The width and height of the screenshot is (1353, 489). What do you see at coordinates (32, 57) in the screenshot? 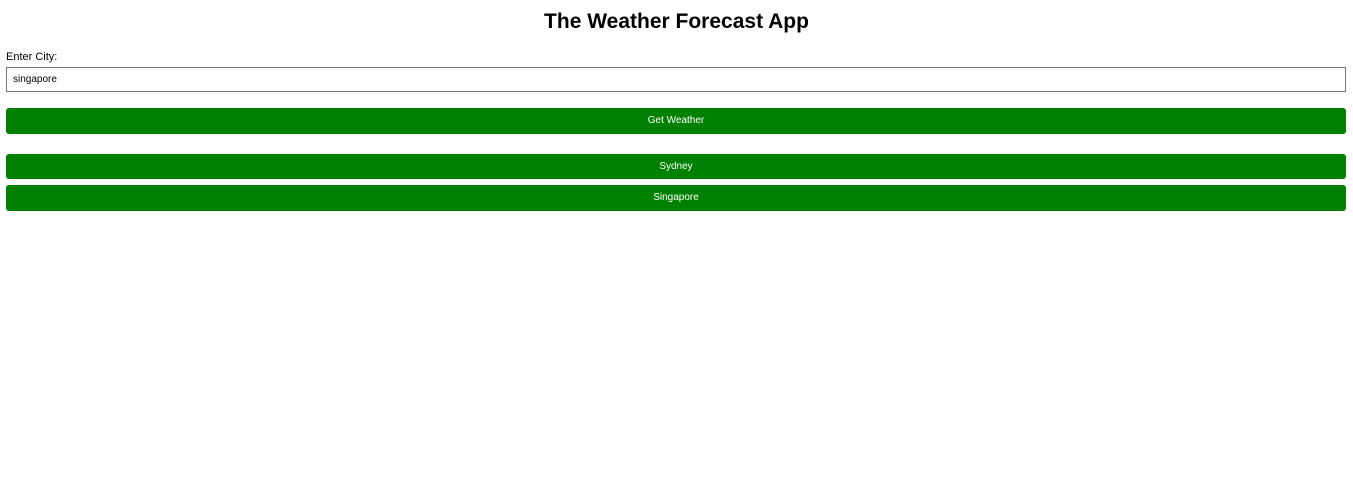
I see `city-input-label: Enter City:` at bounding box center [32, 57].